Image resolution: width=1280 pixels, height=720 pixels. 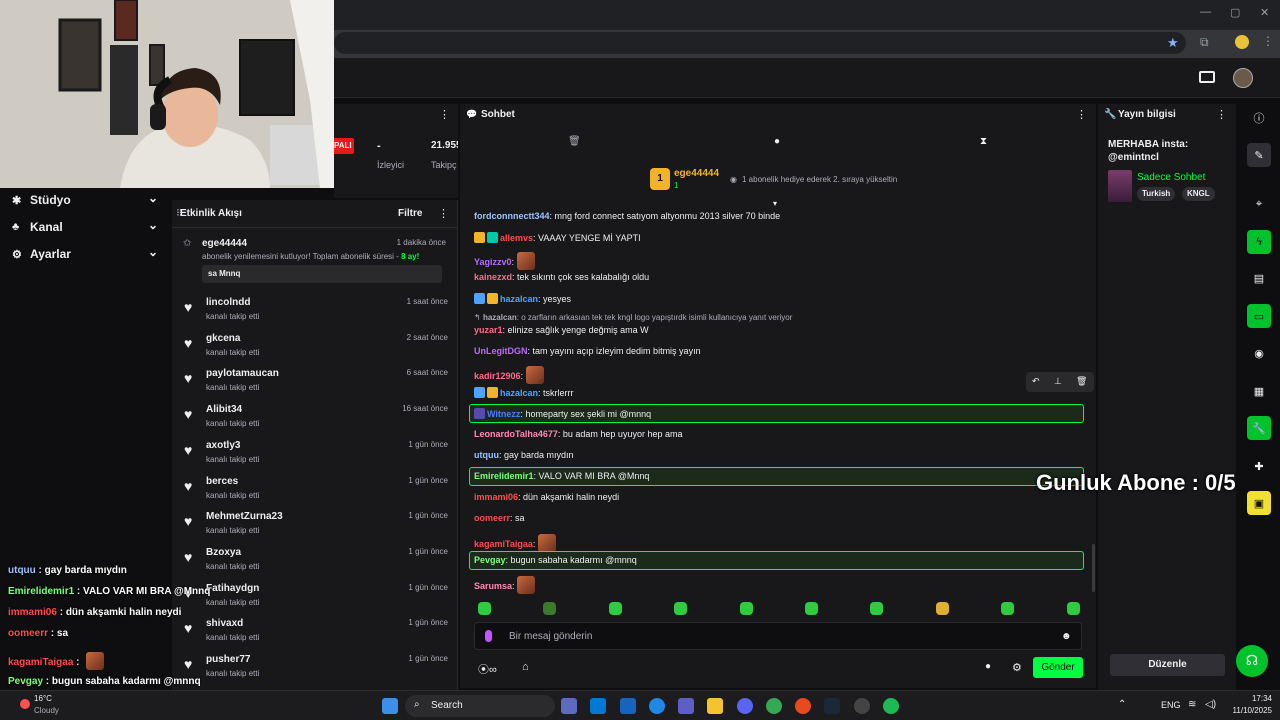 What do you see at coordinates (1259, 503) in the screenshot?
I see `clip-icon: ▣` at bounding box center [1259, 503].